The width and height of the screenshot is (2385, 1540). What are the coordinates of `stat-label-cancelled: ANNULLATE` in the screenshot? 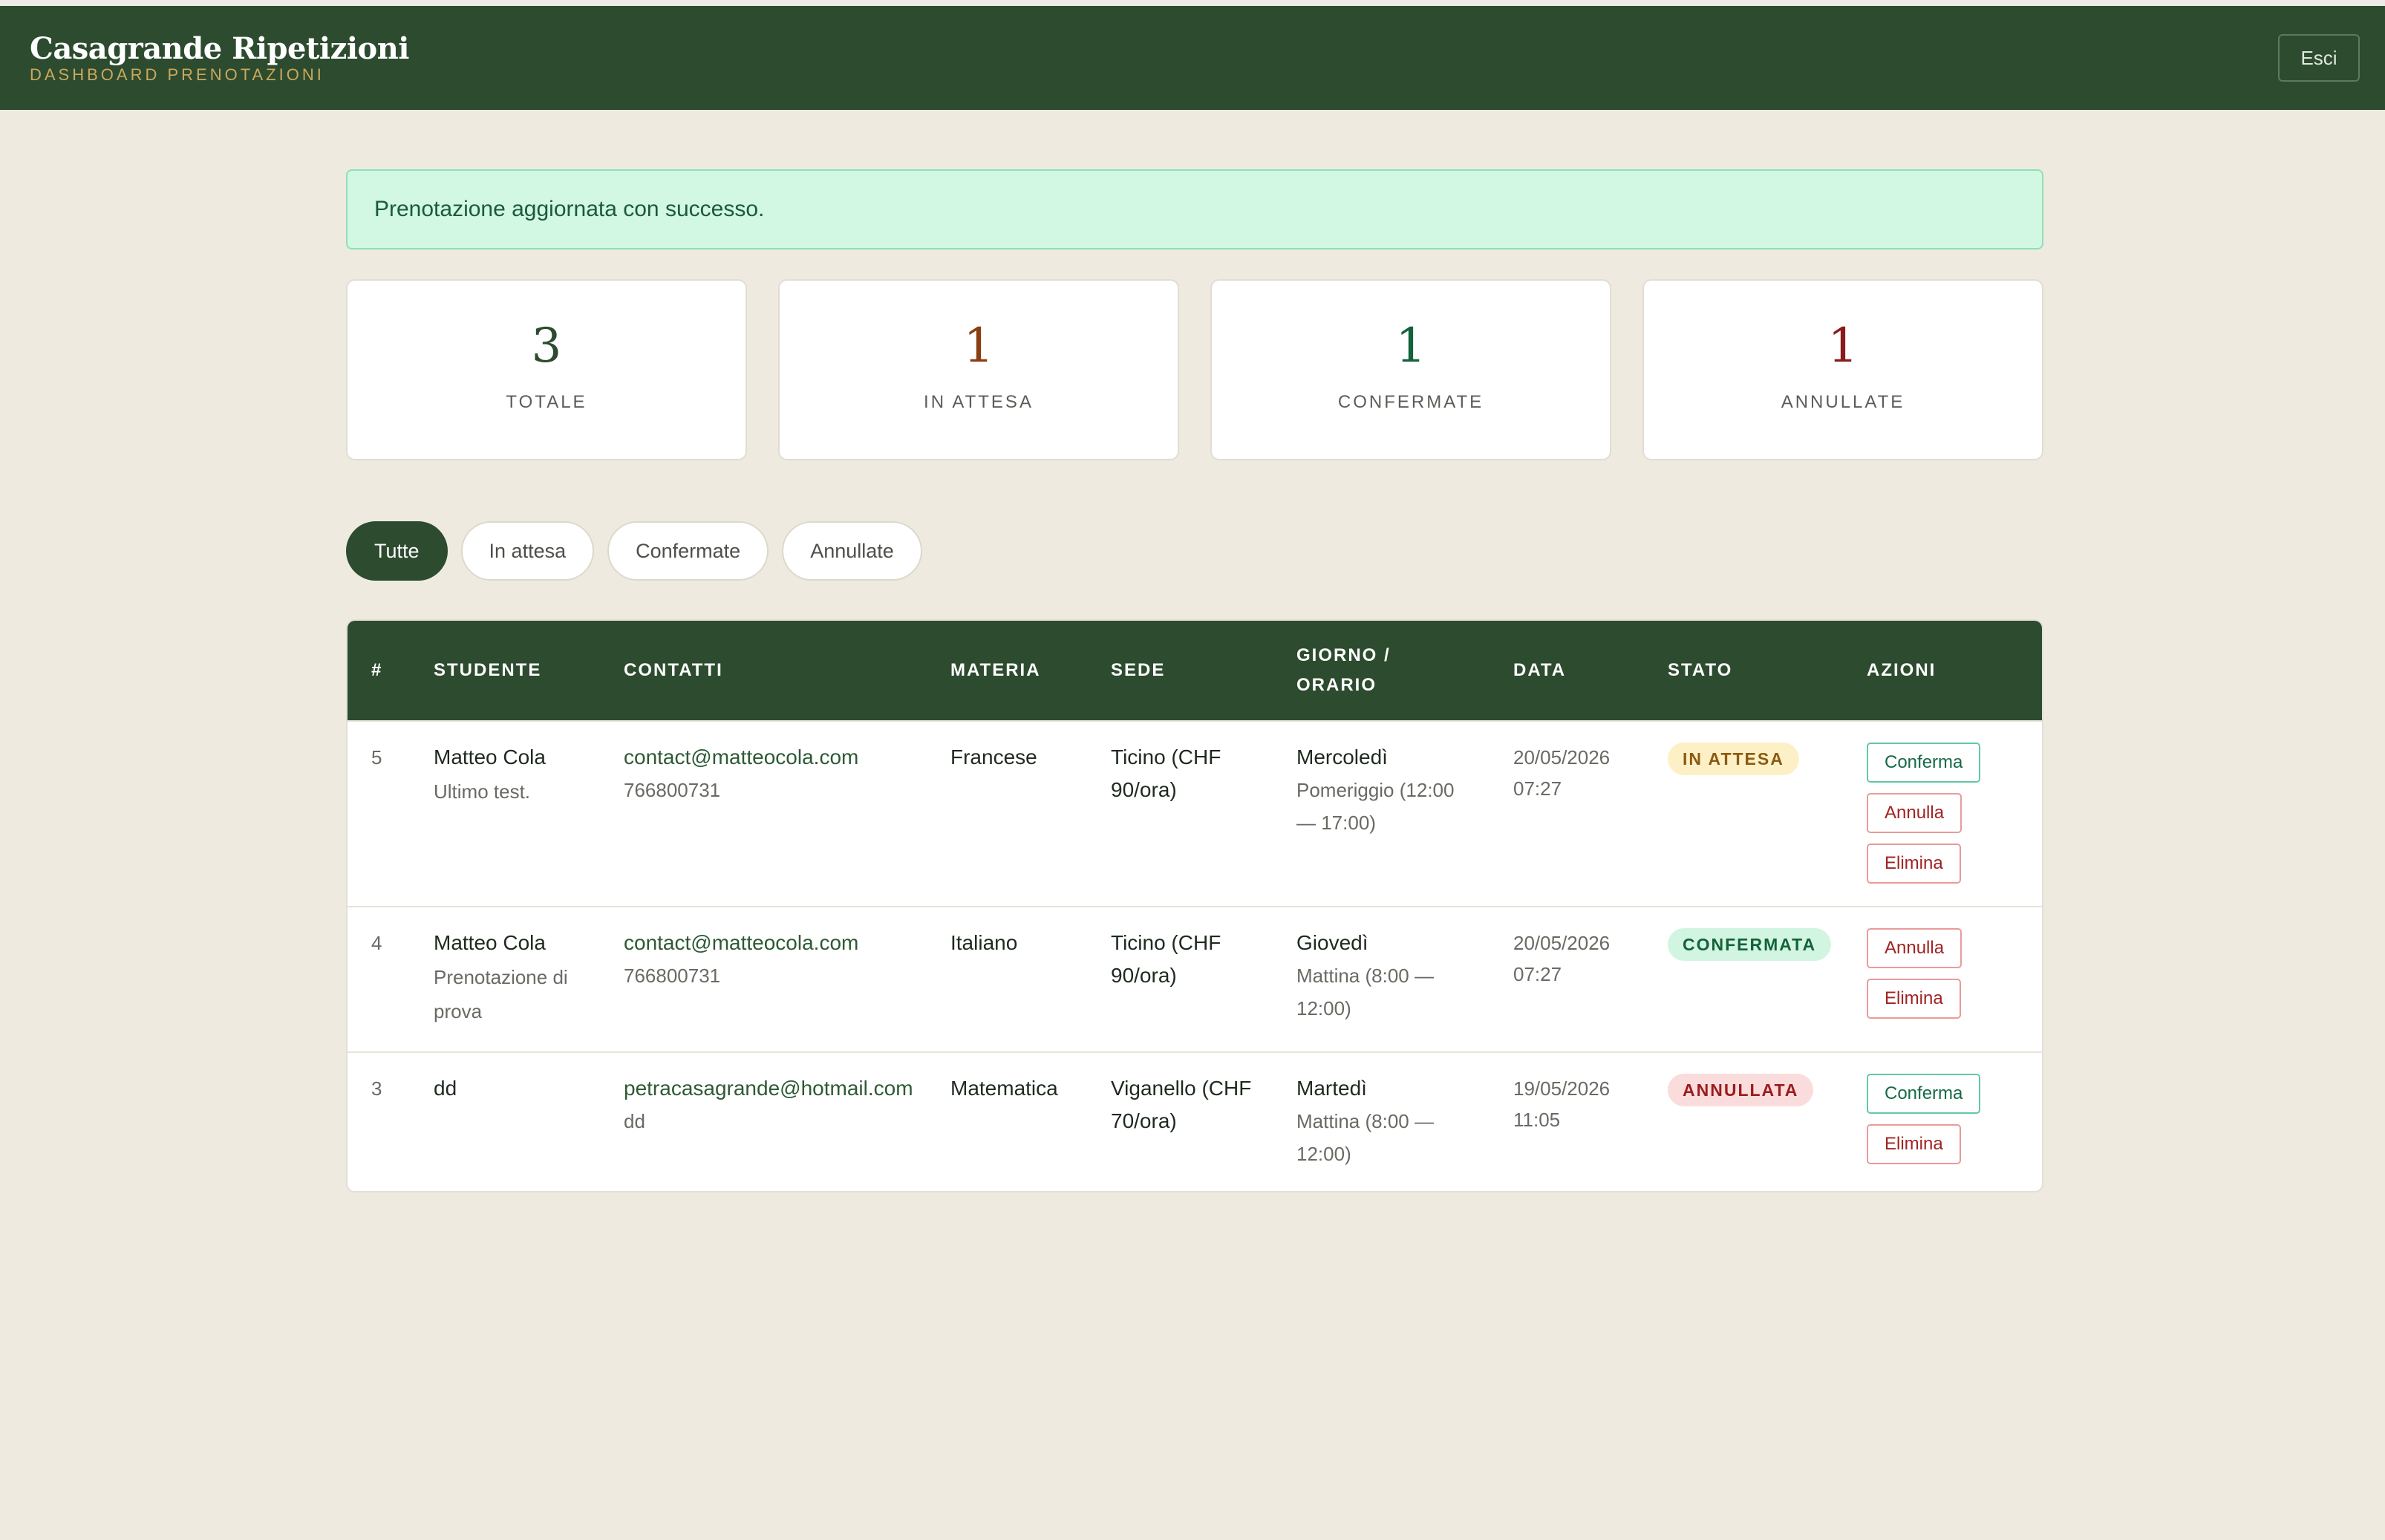 It's located at (1843, 402).